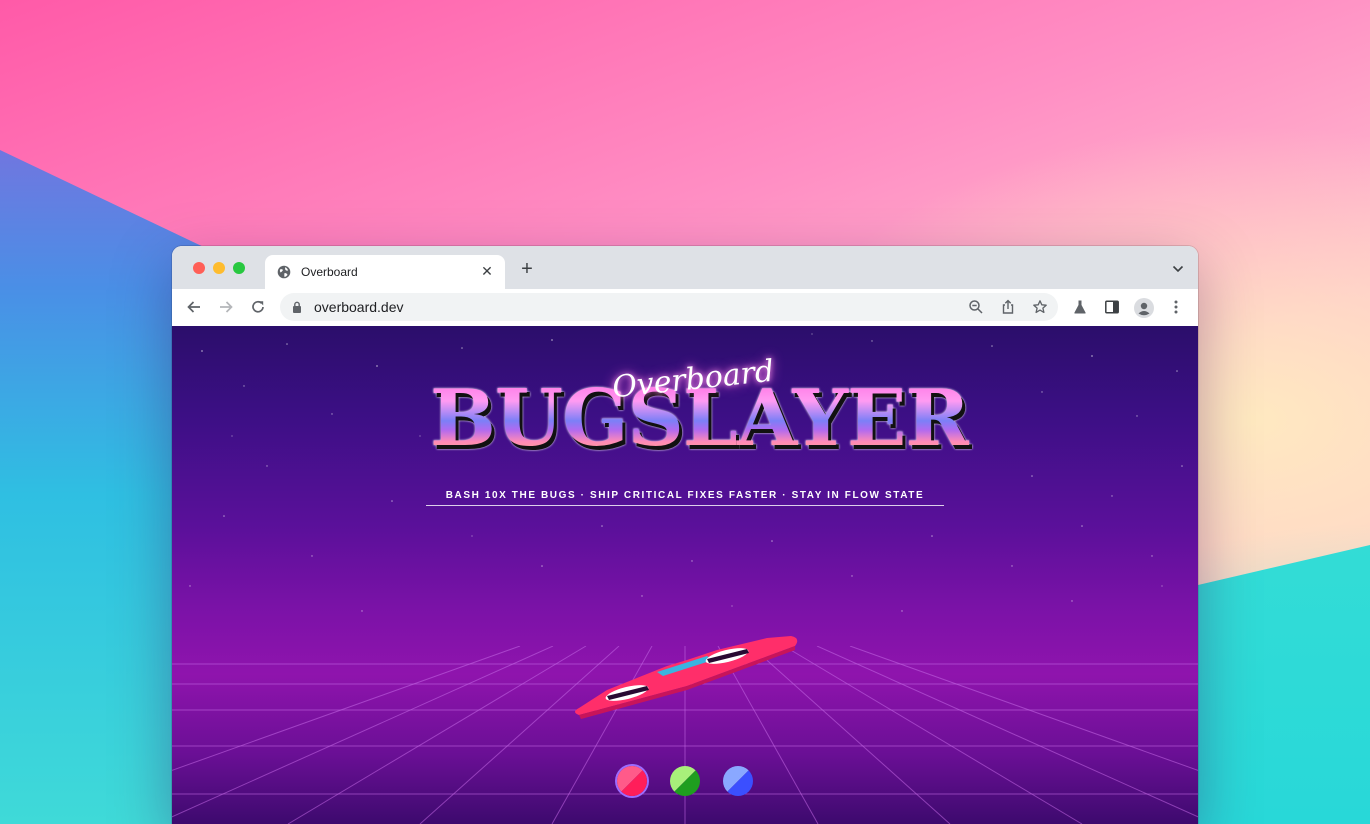 This screenshot has height=824, width=1370. I want to click on minimize-window-button, so click(219, 268).